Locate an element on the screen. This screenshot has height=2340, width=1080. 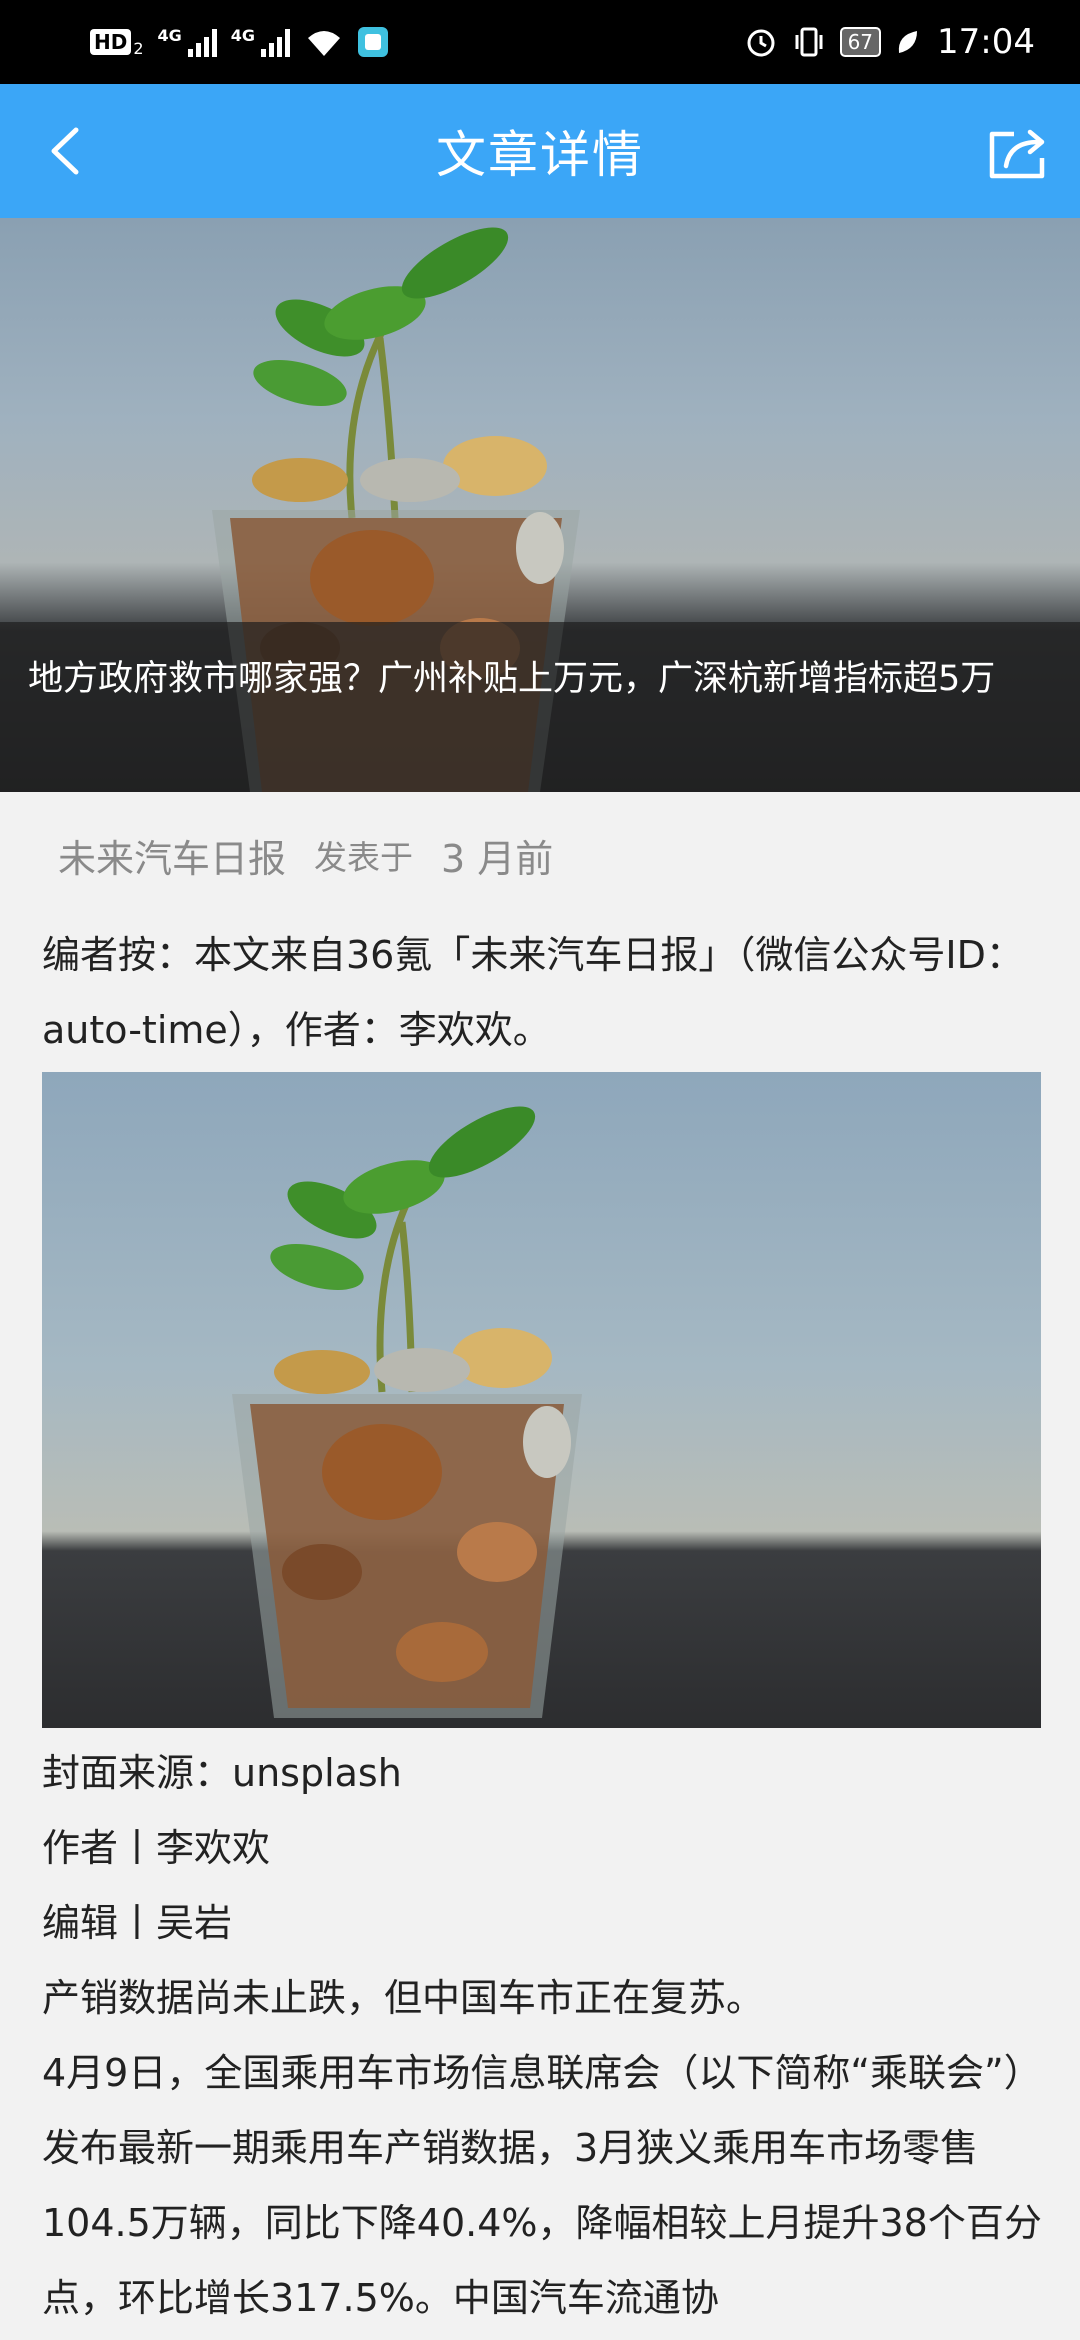
published-label: 发表于 is located at coordinates (364, 857).